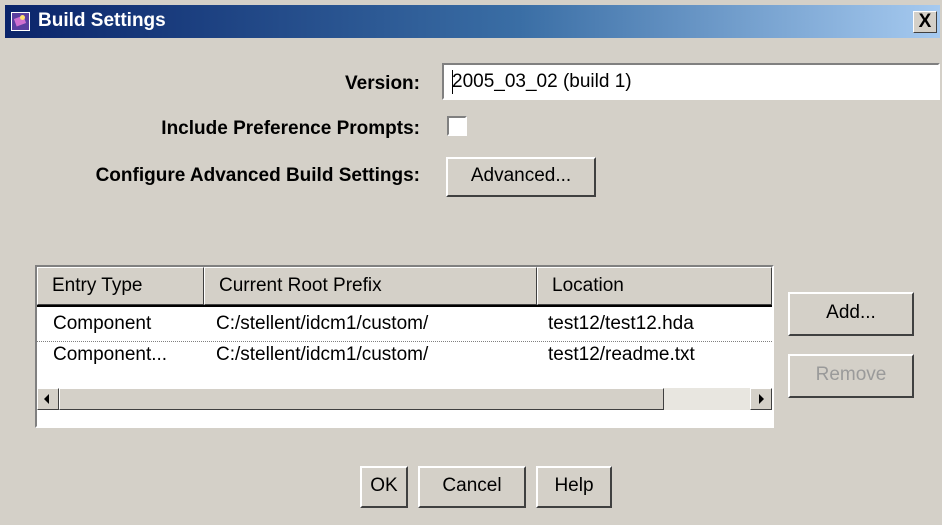  Describe the element at coordinates (621, 323) in the screenshot. I see `cell-location: test12/test12.hda` at that location.